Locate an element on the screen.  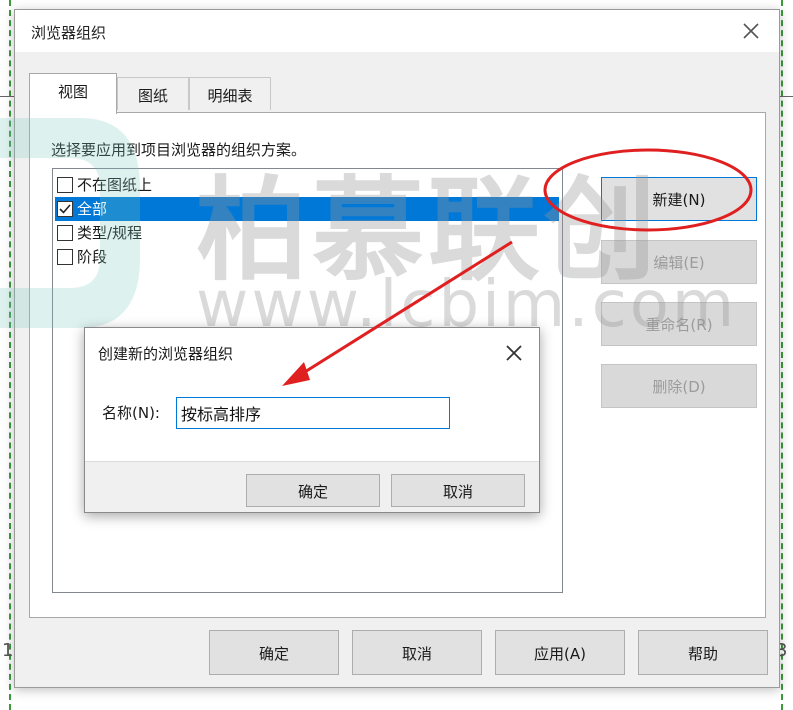
inner-title-bar: 创建新的浏览器组织 is located at coordinates (312, 353).